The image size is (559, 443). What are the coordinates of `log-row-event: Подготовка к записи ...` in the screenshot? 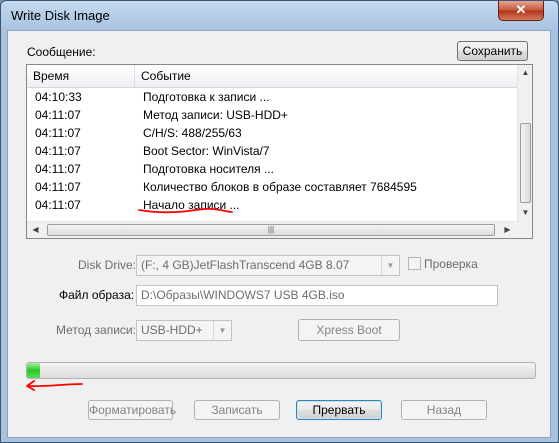 It's located at (206, 97).